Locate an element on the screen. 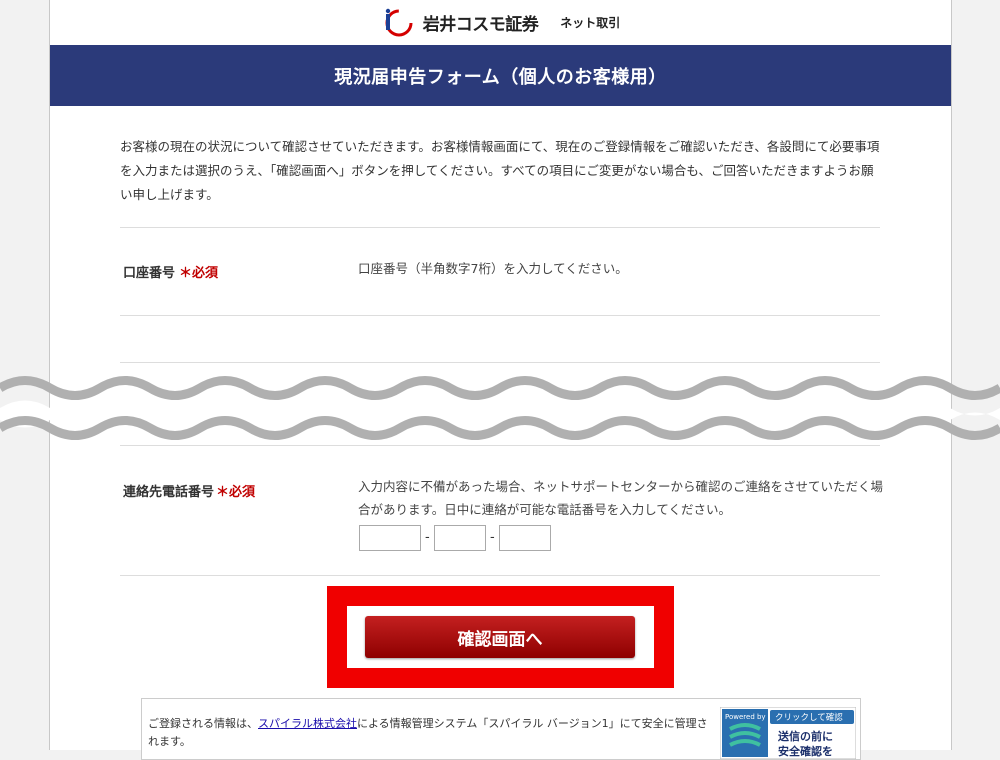  account-number-label: 口座番号 ＊必須 is located at coordinates (170, 271).